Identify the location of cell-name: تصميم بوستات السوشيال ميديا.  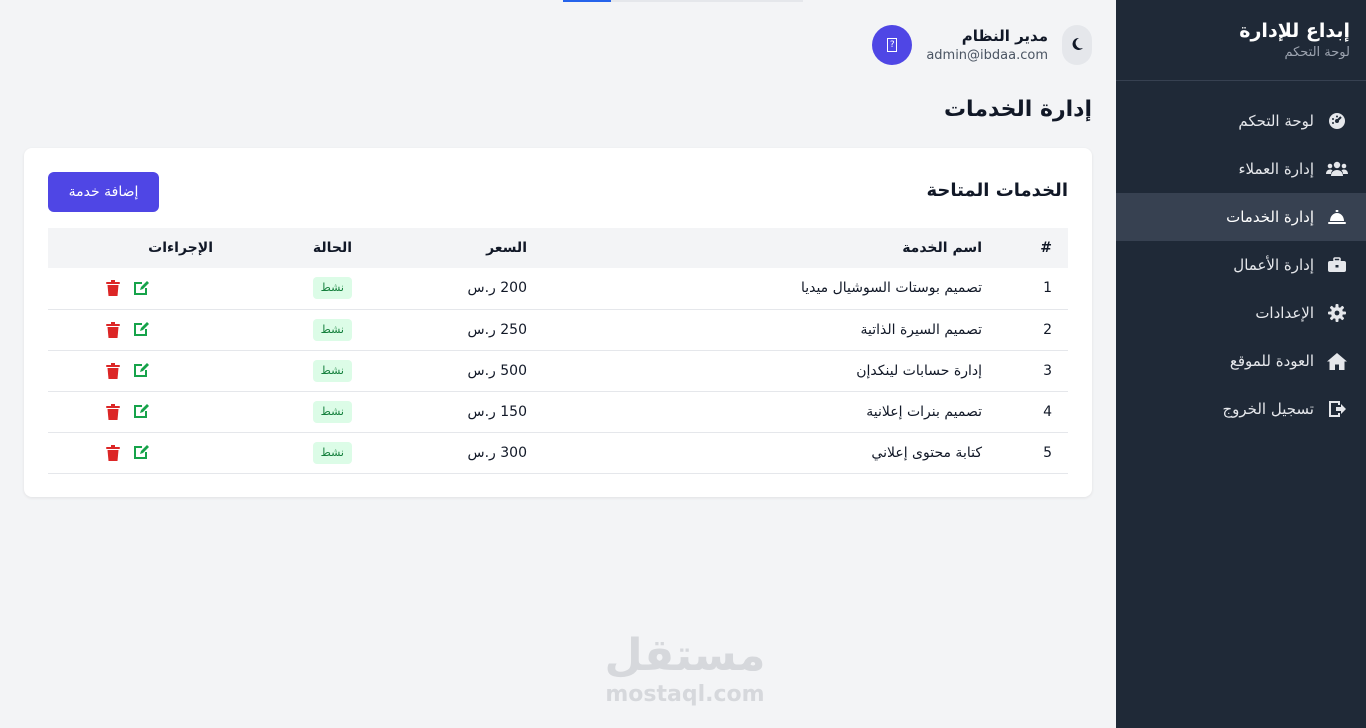
(891, 288).